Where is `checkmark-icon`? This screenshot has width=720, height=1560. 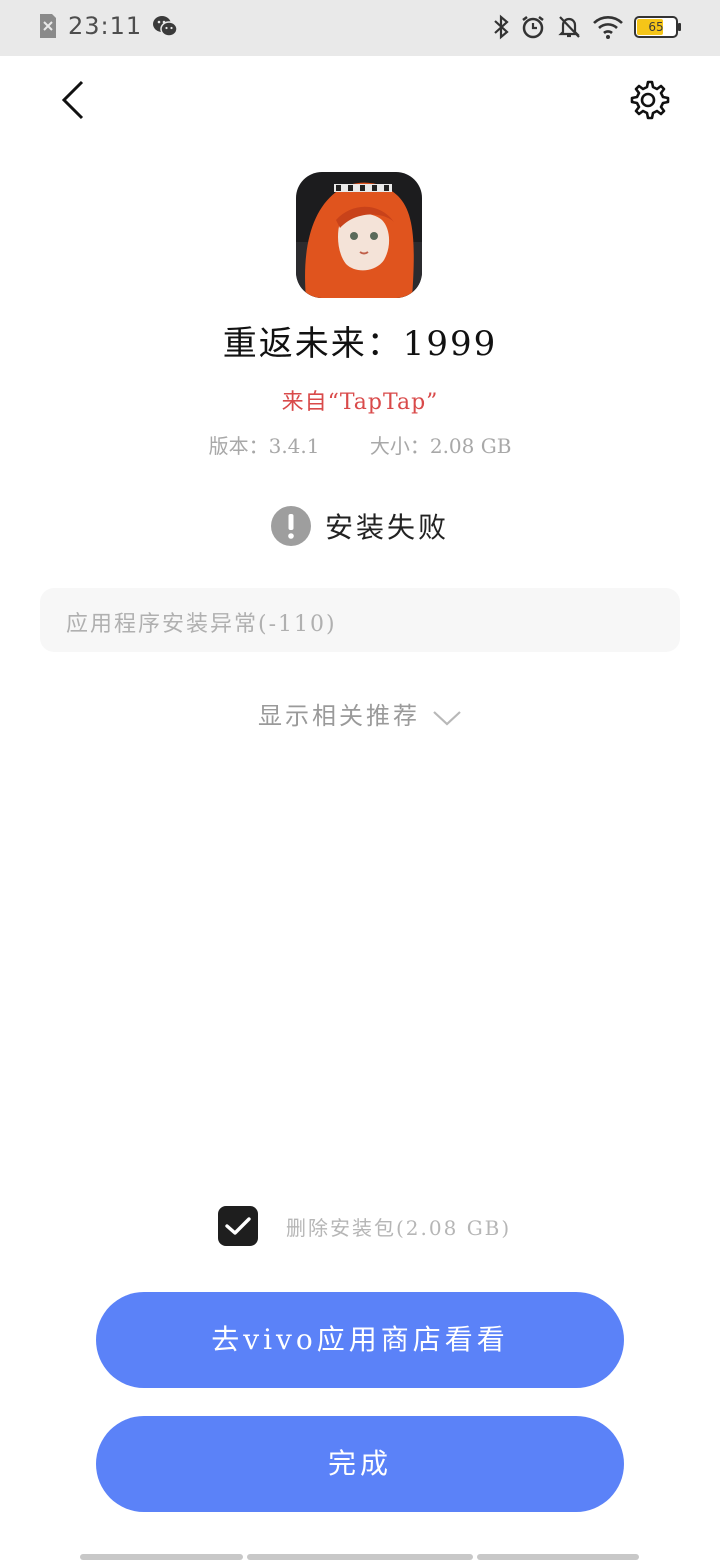
checkmark-icon is located at coordinates (238, 1226).